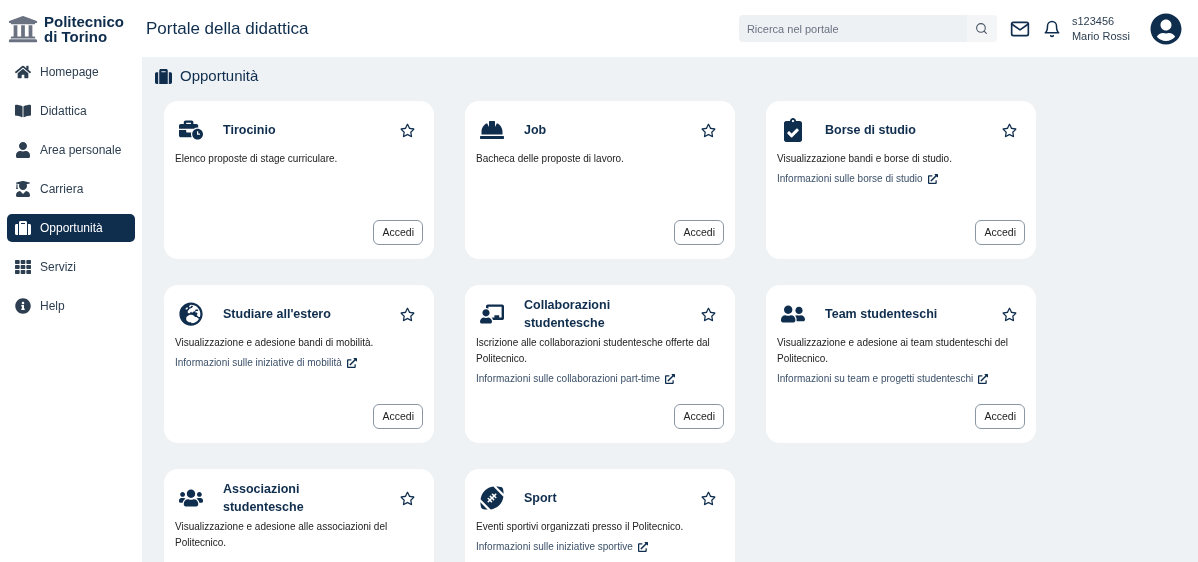  What do you see at coordinates (1166, 28) in the screenshot?
I see `avatar-icon` at bounding box center [1166, 28].